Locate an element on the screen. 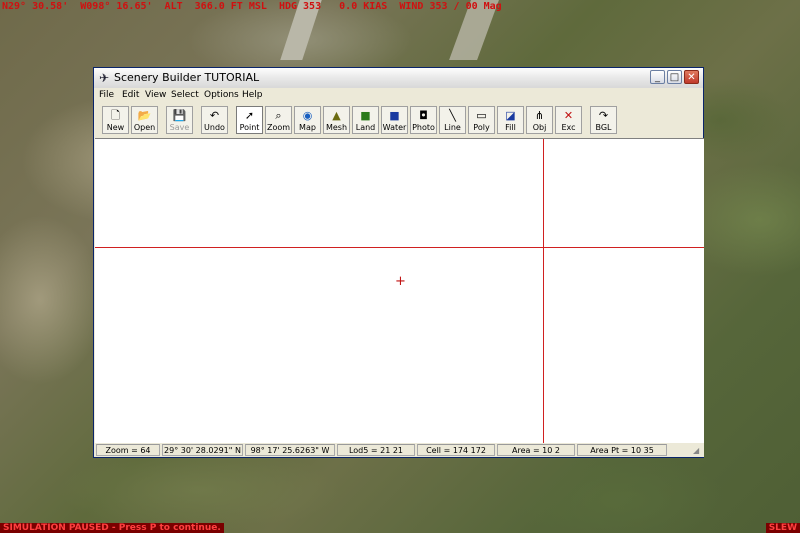 Image resolution: width=800 pixels, height=533 pixels. menu-view: View is located at coordinates (155, 95).